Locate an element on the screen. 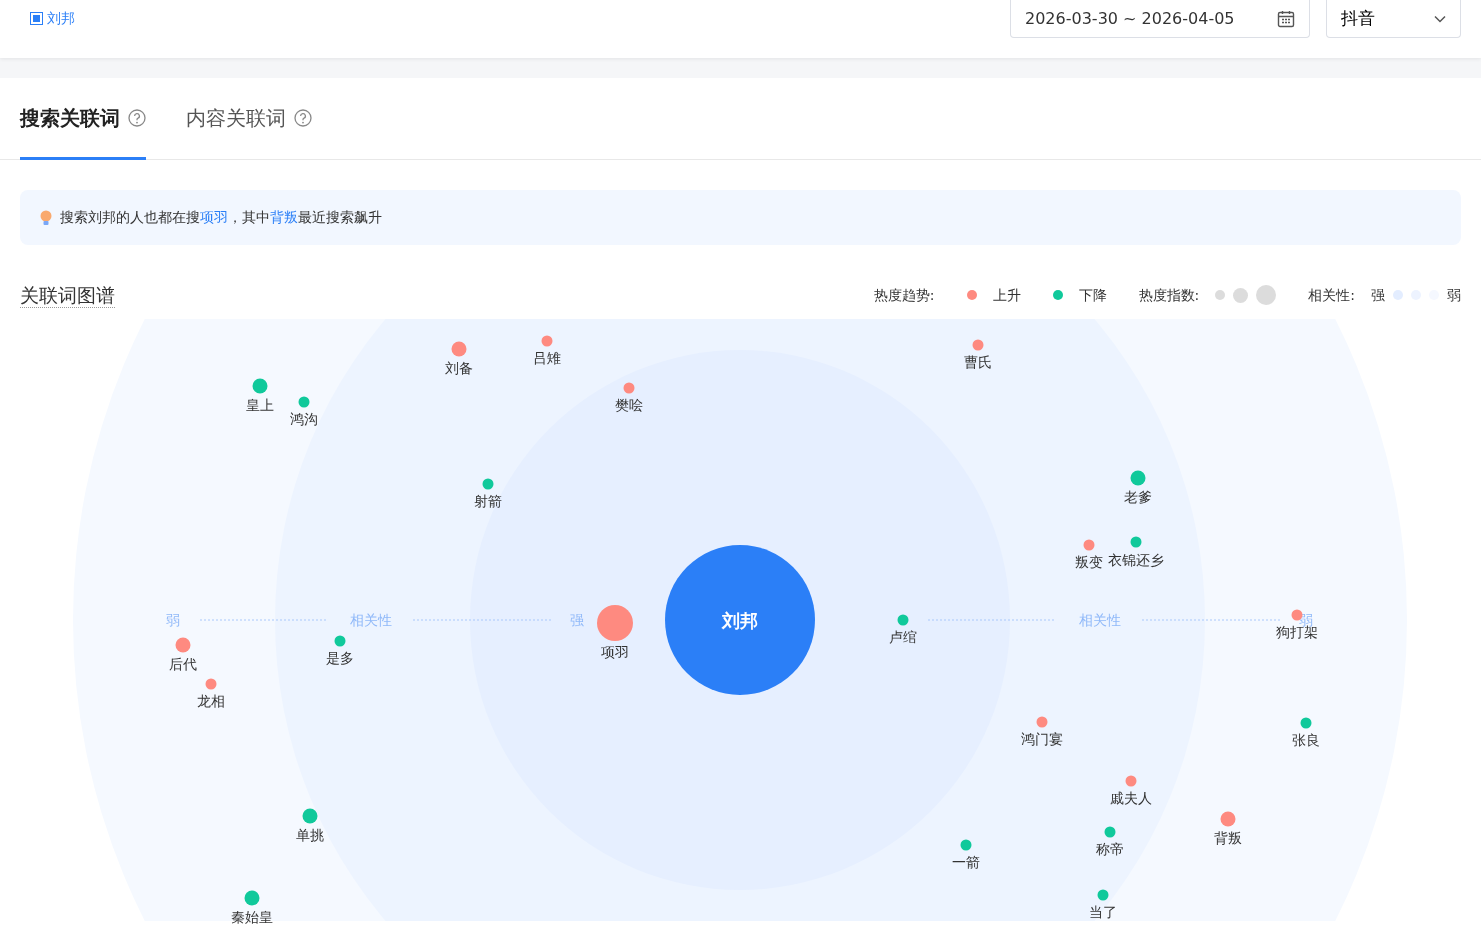  relevance-dot is located at coordinates (1398, 295).